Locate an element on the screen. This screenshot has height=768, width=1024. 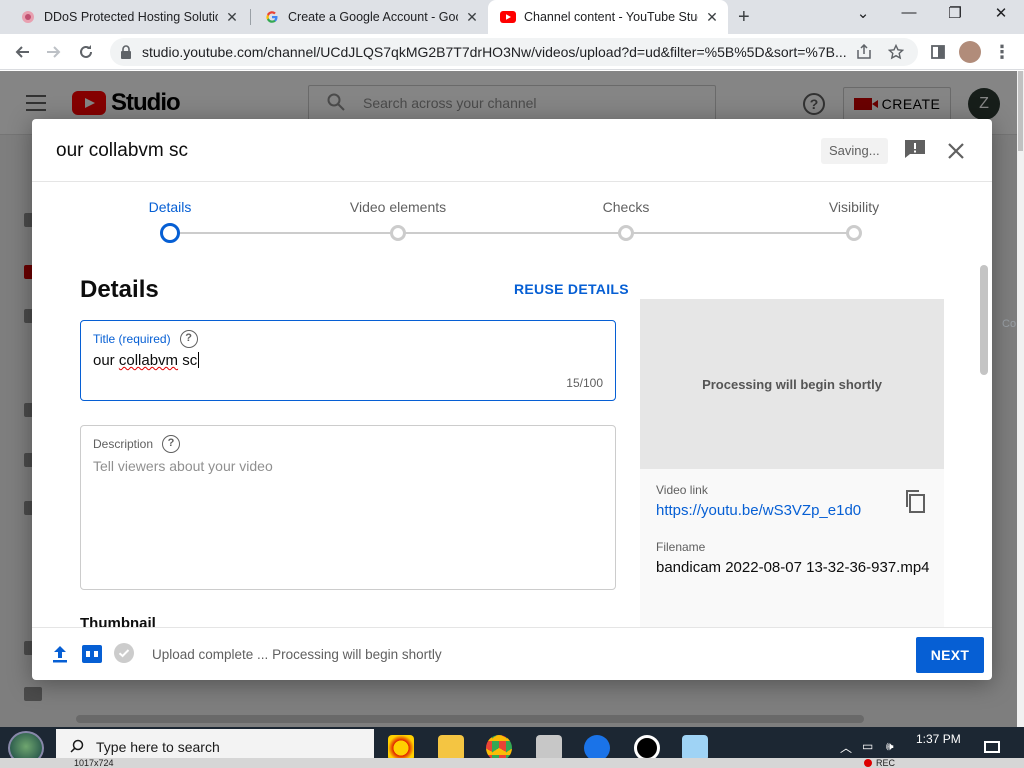
bookmark-star-icon is located at coordinates (896, 53).